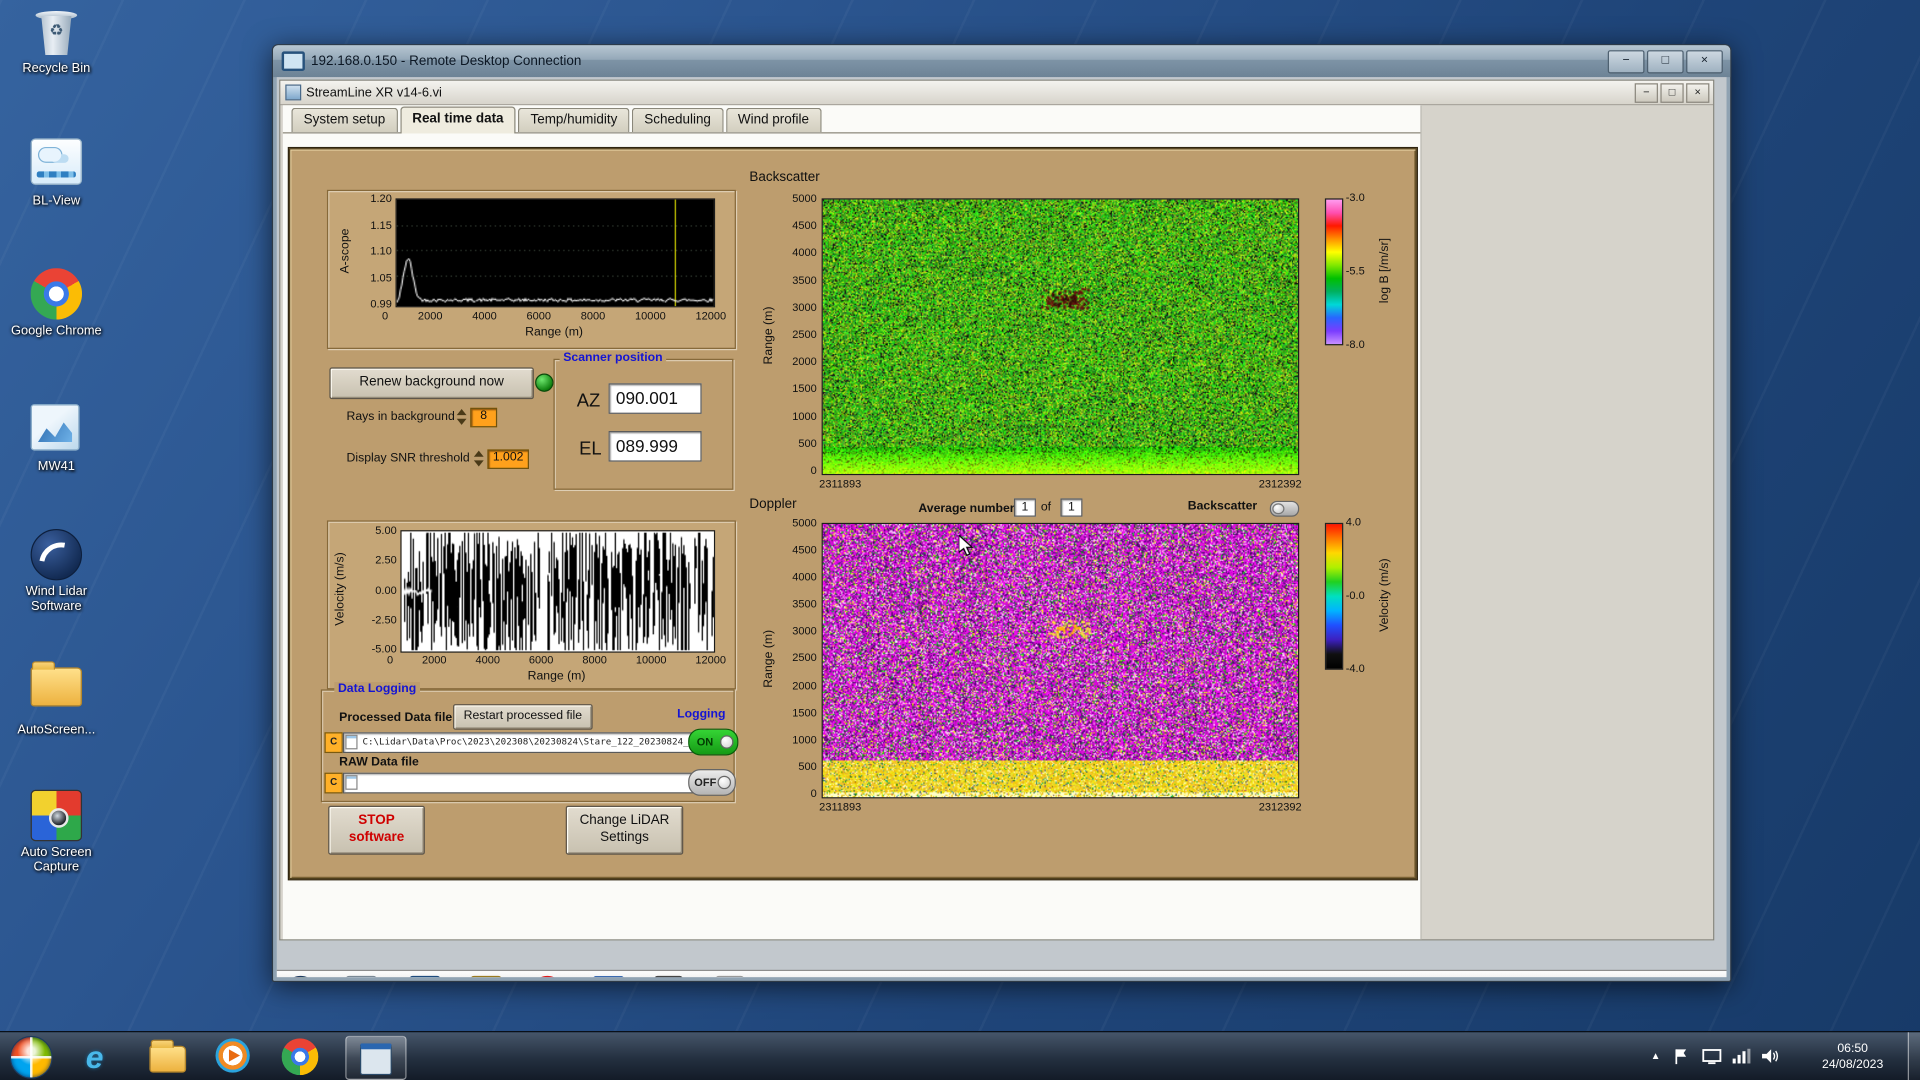 This screenshot has height=1080, width=1920. What do you see at coordinates (408, 458) in the screenshot?
I see `snr-threshold-label: Display SNR threshold` at bounding box center [408, 458].